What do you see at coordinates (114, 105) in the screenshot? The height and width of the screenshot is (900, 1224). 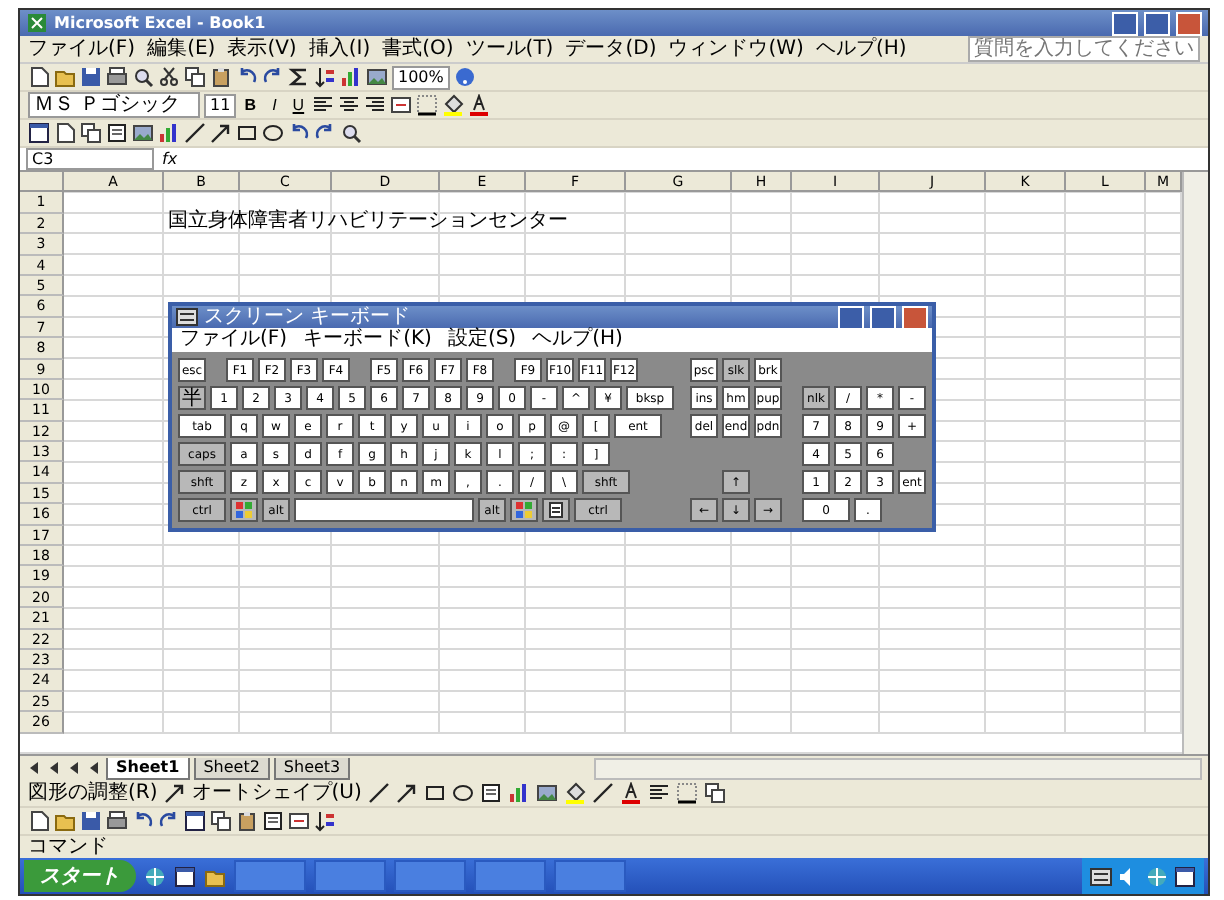 I see `font-dropdown: ＭＳ Ｐゴシック` at bounding box center [114, 105].